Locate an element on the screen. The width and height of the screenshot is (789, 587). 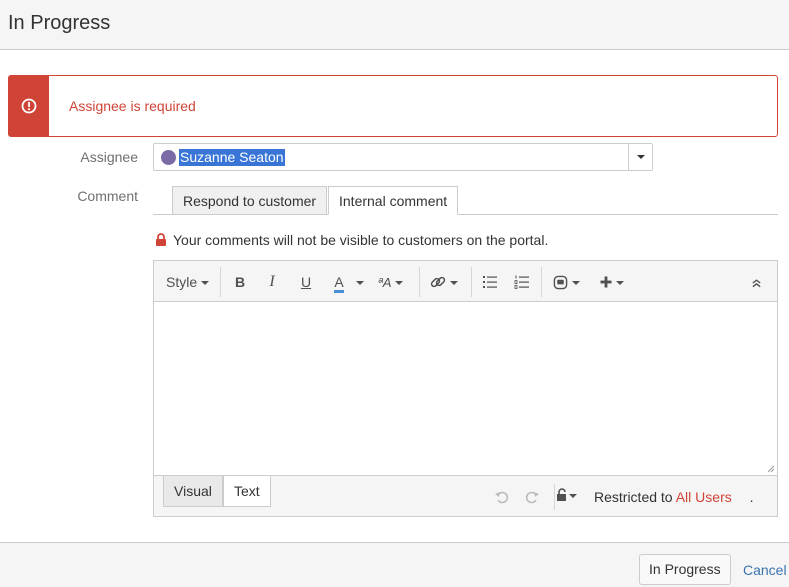
emoticon-dropdown is located at coordinates (566, 282).